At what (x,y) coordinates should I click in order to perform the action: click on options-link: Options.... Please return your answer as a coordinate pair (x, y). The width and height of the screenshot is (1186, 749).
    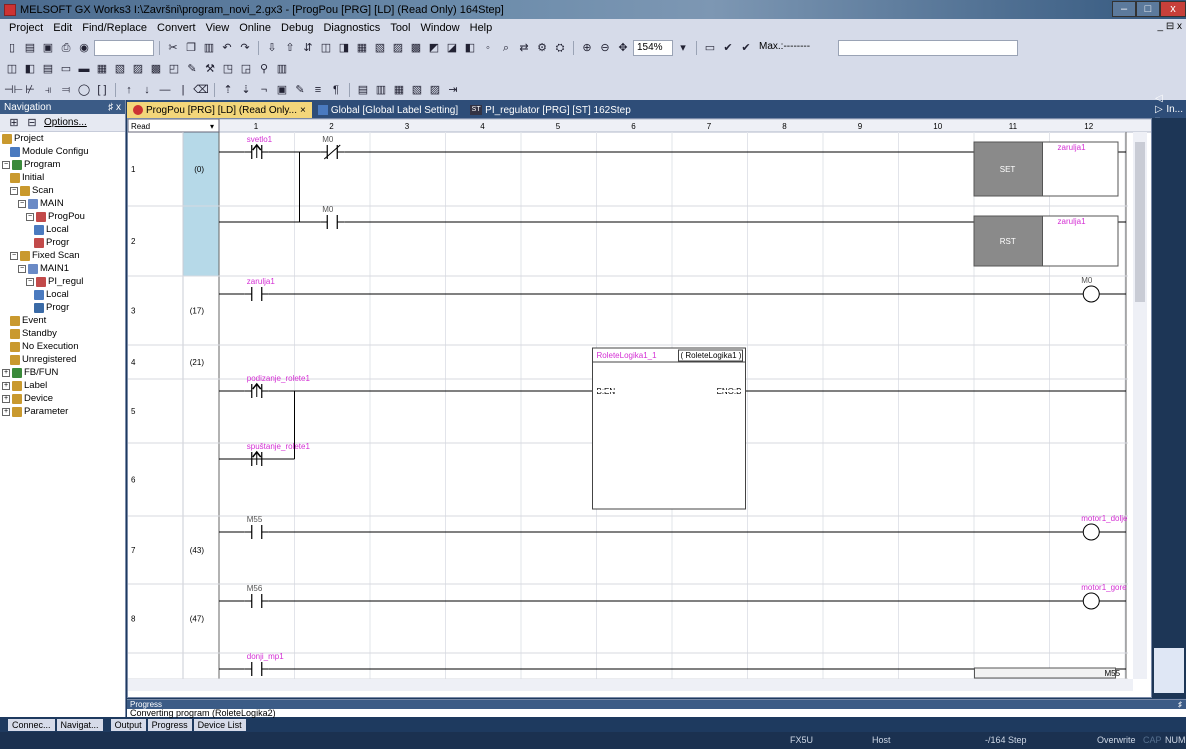
    Looking at the image, I should click on (65, 122).